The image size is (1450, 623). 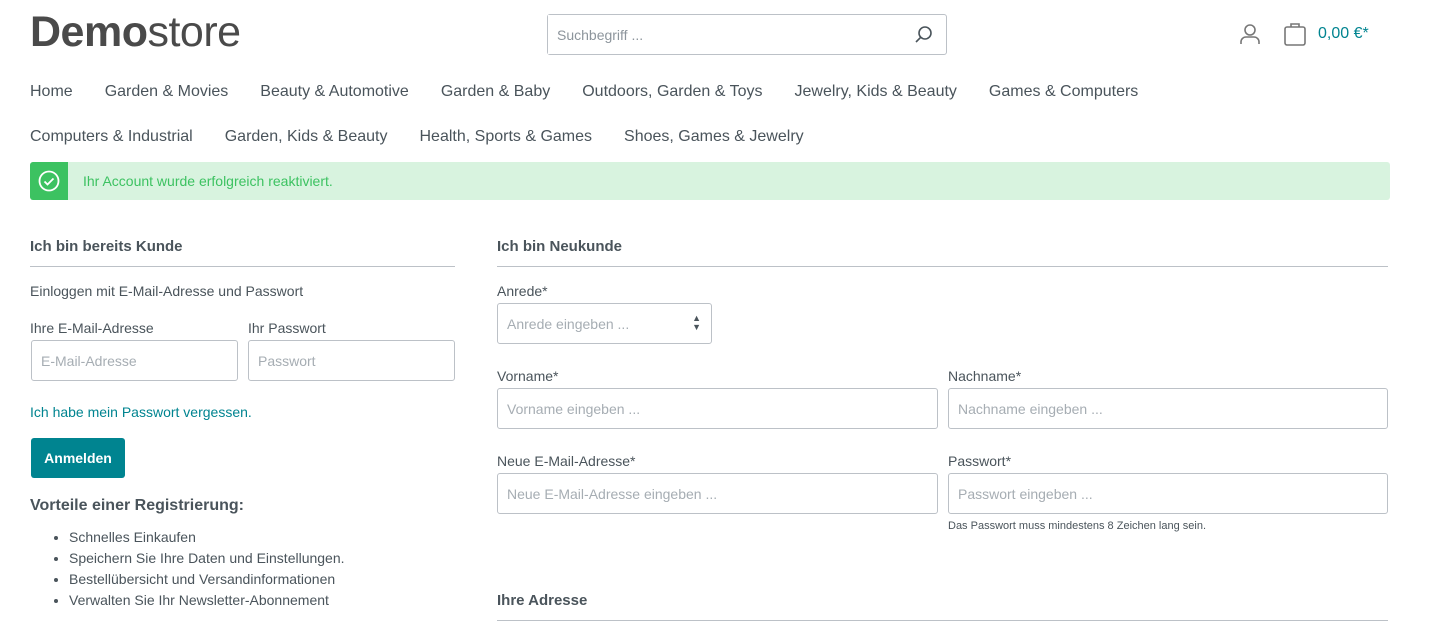 I want to click on nav-item: Jewelry, Kids & Beauty, so click(x=875, y=91).